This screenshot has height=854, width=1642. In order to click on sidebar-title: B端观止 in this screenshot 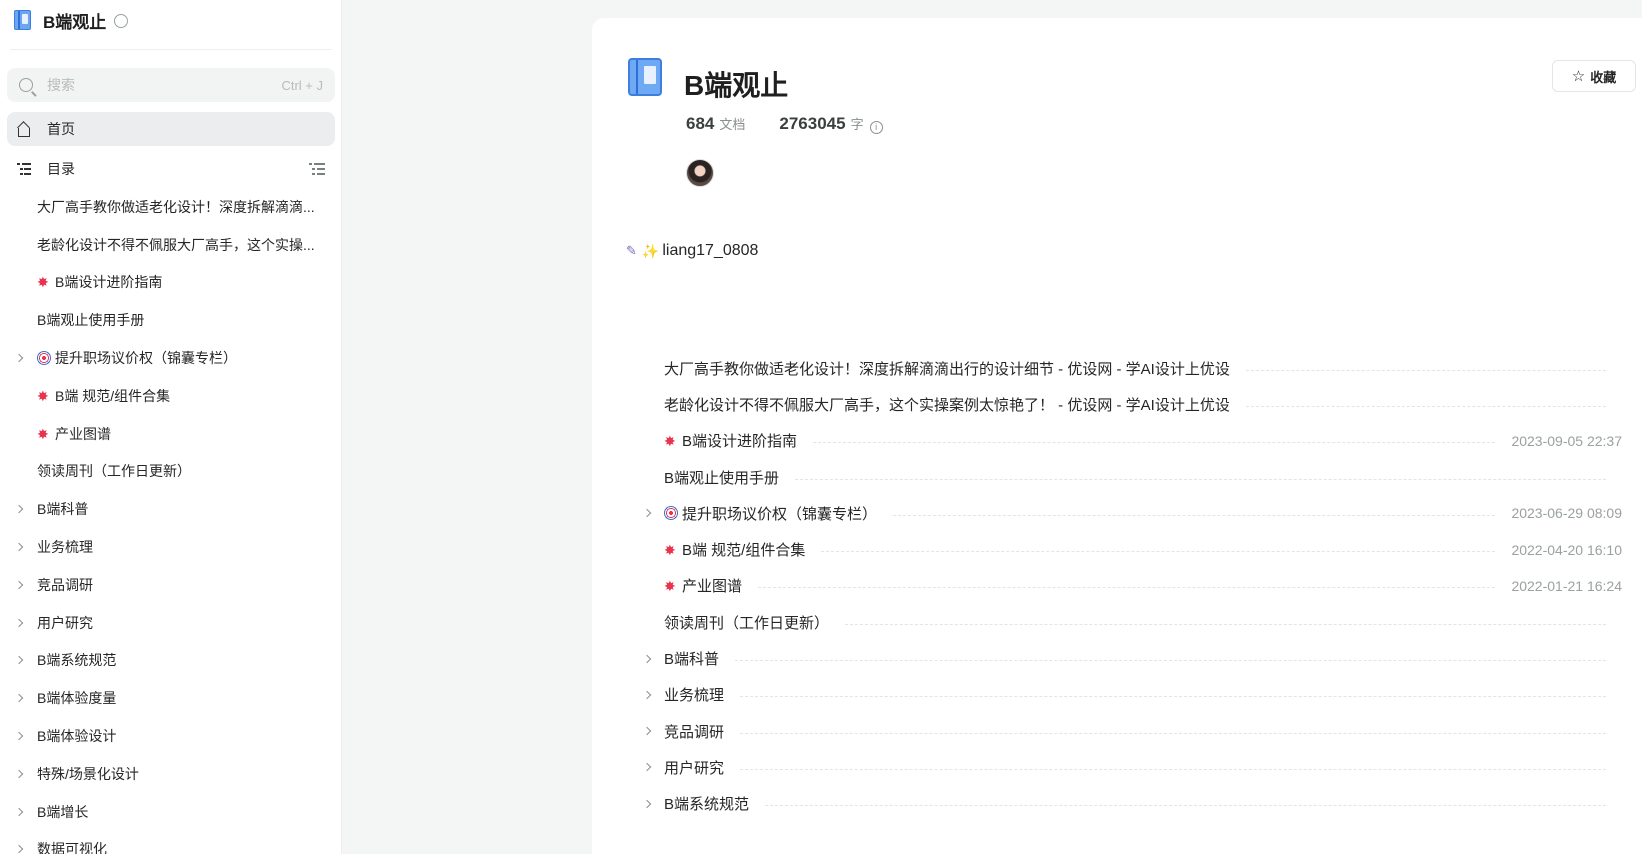, I will do `click(74, 20)`.